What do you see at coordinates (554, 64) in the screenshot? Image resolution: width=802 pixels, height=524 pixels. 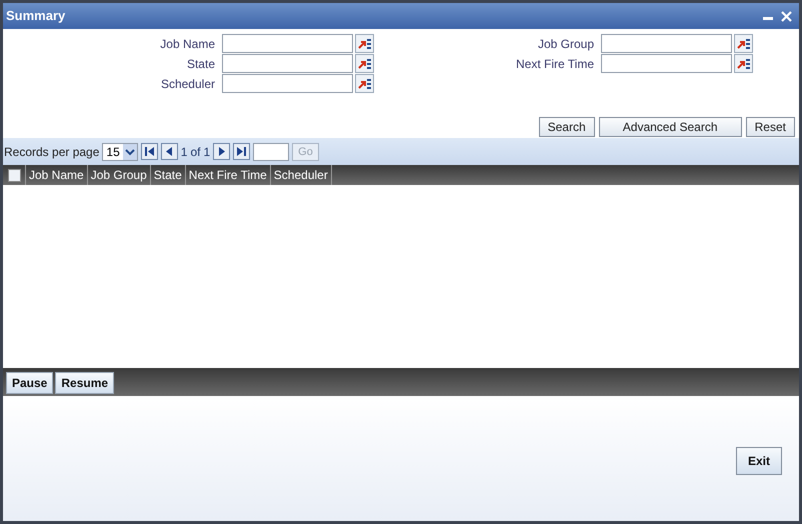 I see `field-label: Next Fire Time` at bounding box center [554, 64].